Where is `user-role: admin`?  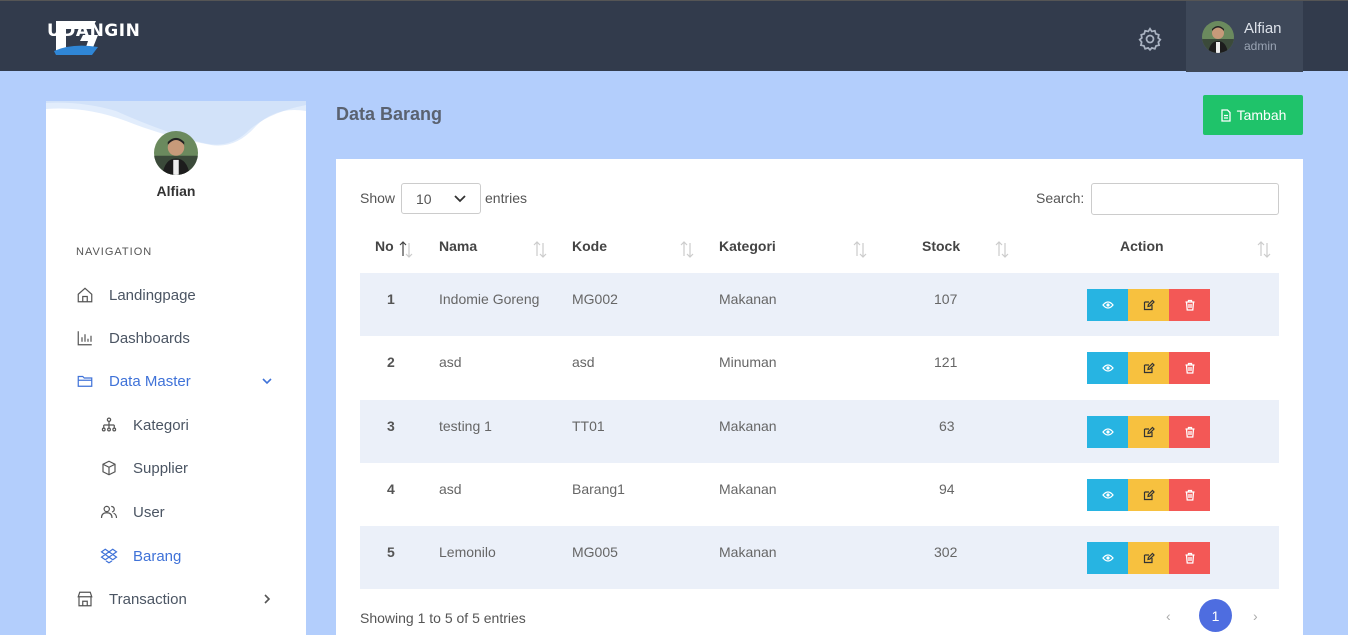
user-role: admin is located at coordinates (1260, 46).